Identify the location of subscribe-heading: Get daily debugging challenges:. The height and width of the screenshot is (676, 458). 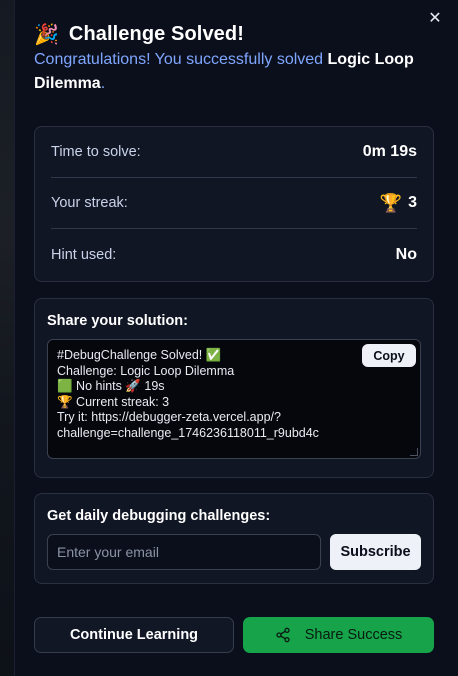
(159, 516).